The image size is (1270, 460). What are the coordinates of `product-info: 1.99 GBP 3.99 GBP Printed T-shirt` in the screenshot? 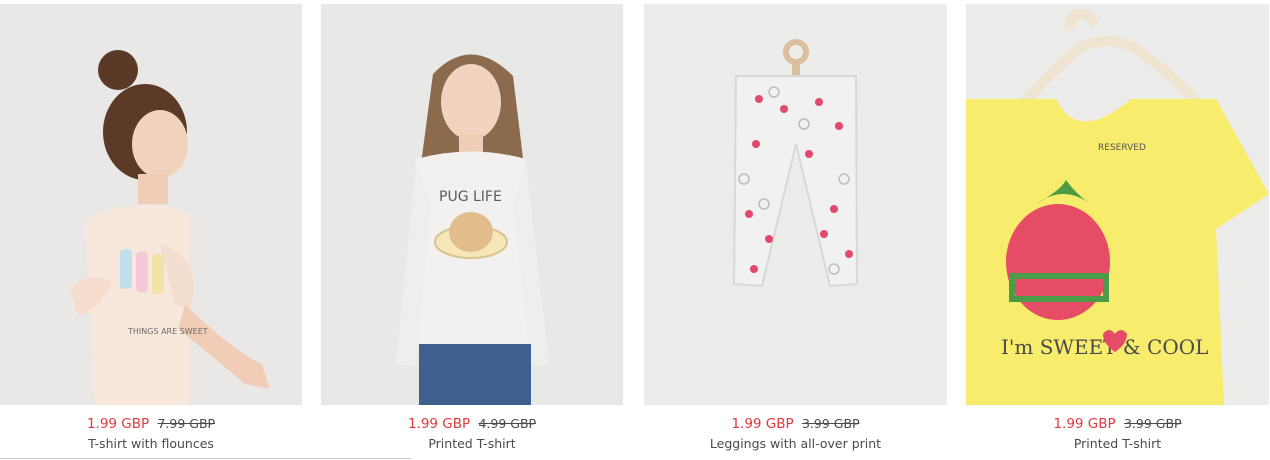 It's located at (1117, 433).